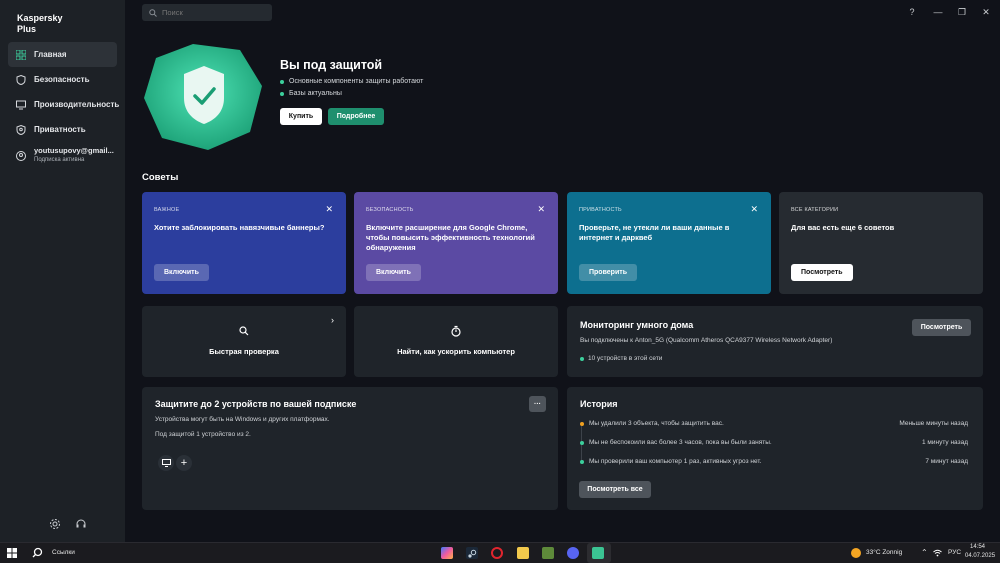  What do you see at coordinates (537, 404) in the screenshot?
I see `more-options-button: ···` at bounding box center [537, 404].